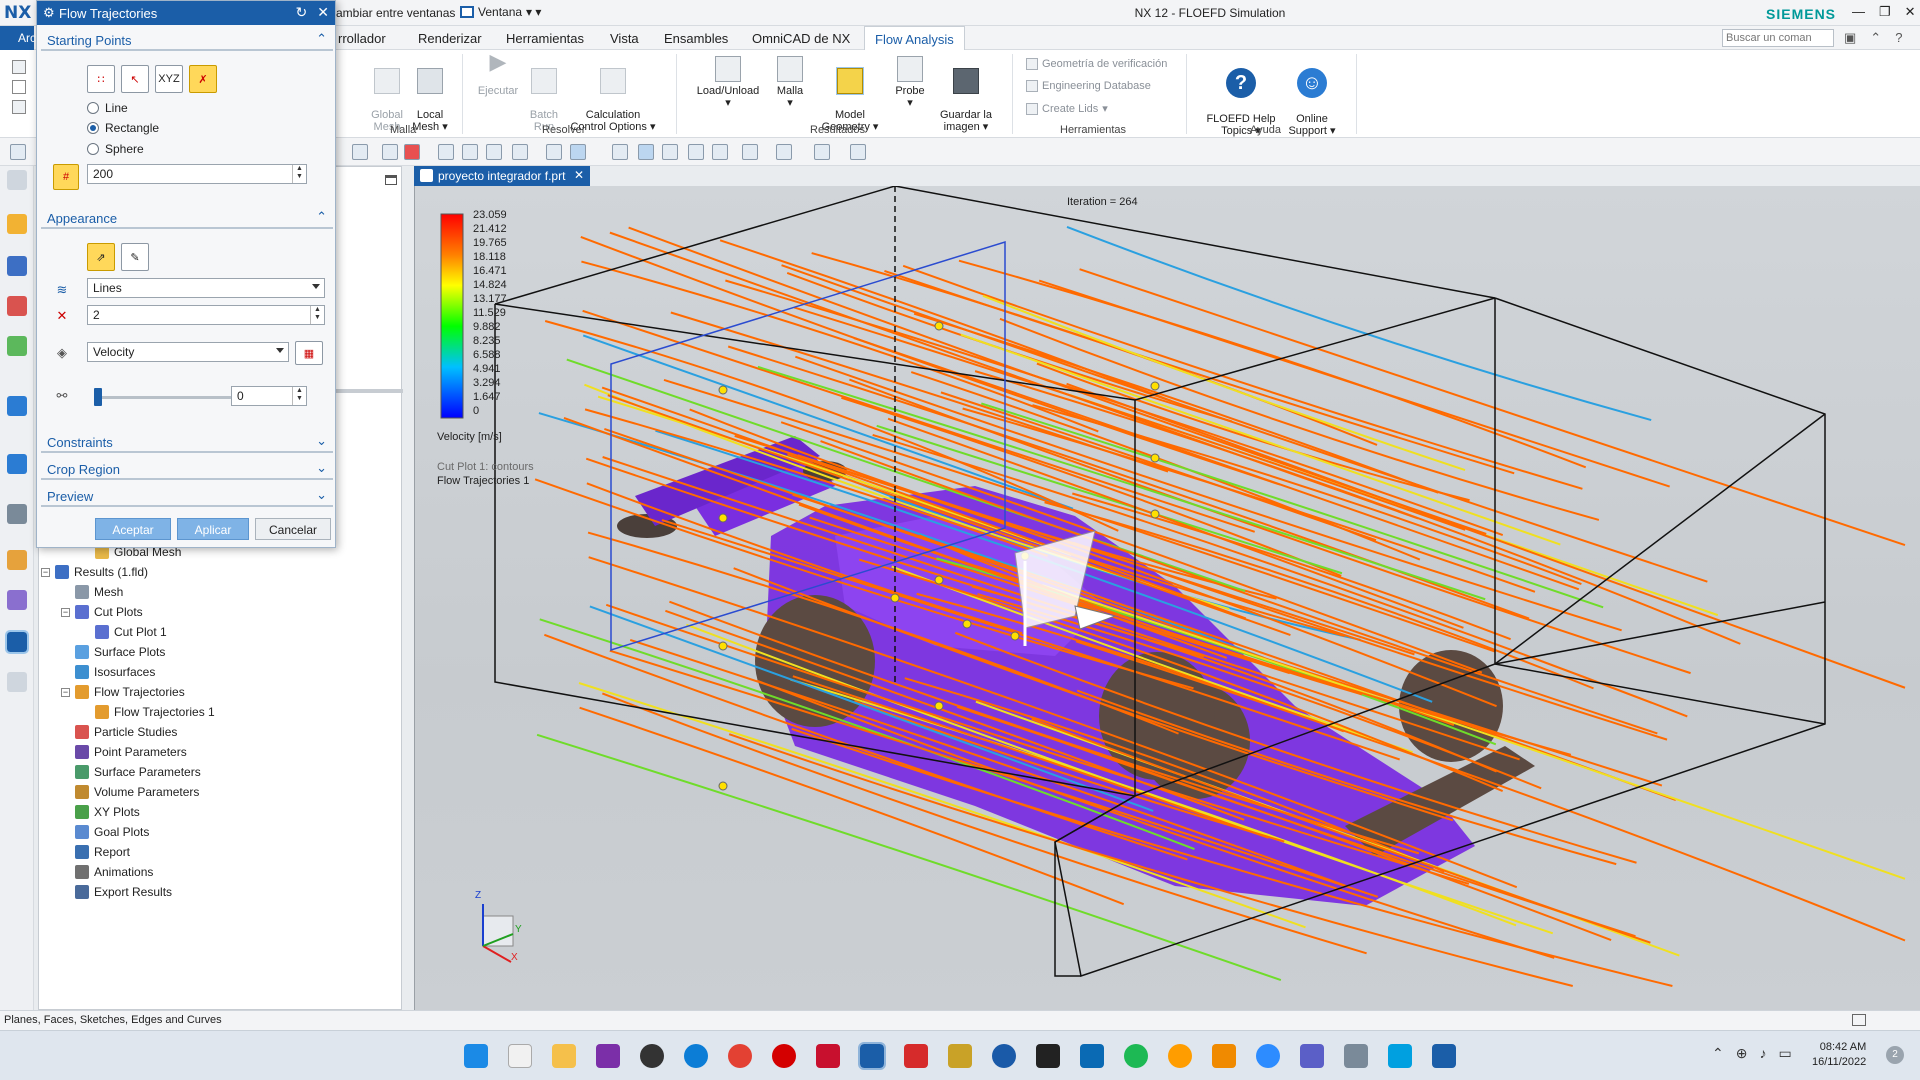  What do you see at coordinates (105, 832) in the screenshot?
I see `tree-item: Goal Plots` at bounding box center [105, 832].